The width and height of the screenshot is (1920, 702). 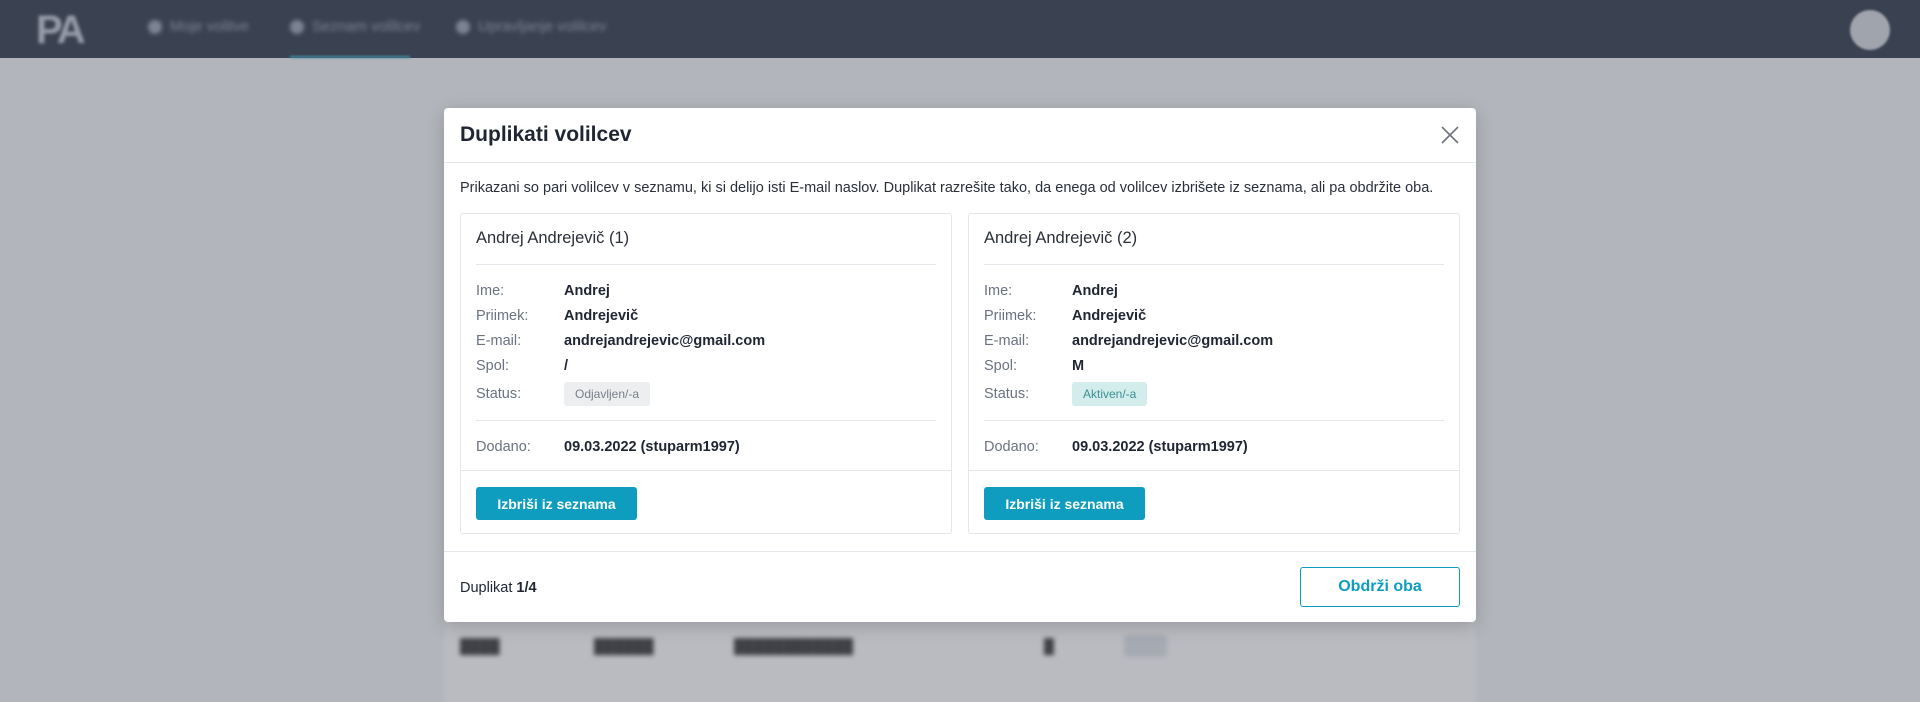 What do you see at coordinates (553, 238) in the screenshot?
I see `card-title: Andrej Andrejevič (1)` at bounding box center [553, 238].